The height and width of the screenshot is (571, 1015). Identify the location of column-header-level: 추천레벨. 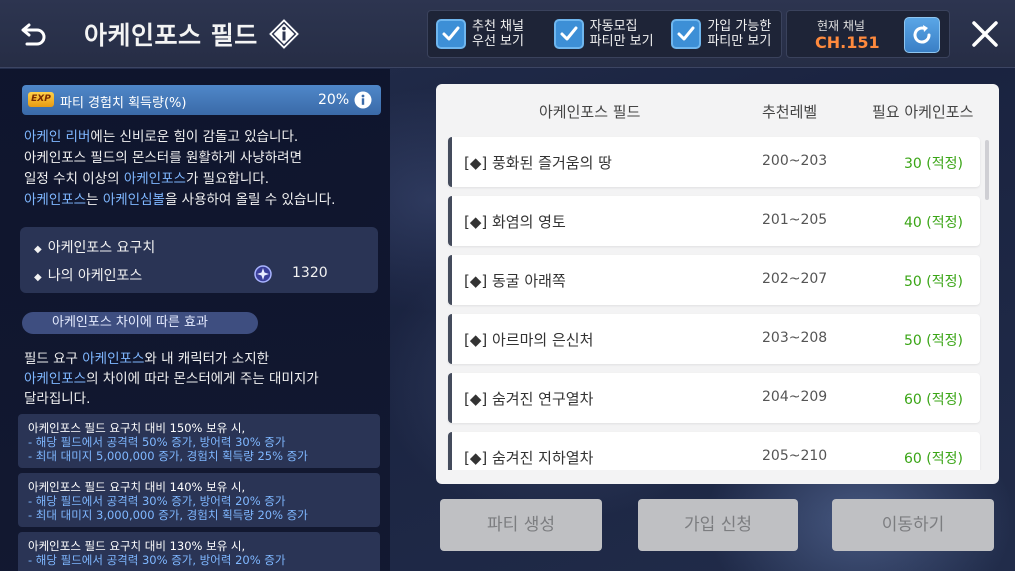
(790, 112).